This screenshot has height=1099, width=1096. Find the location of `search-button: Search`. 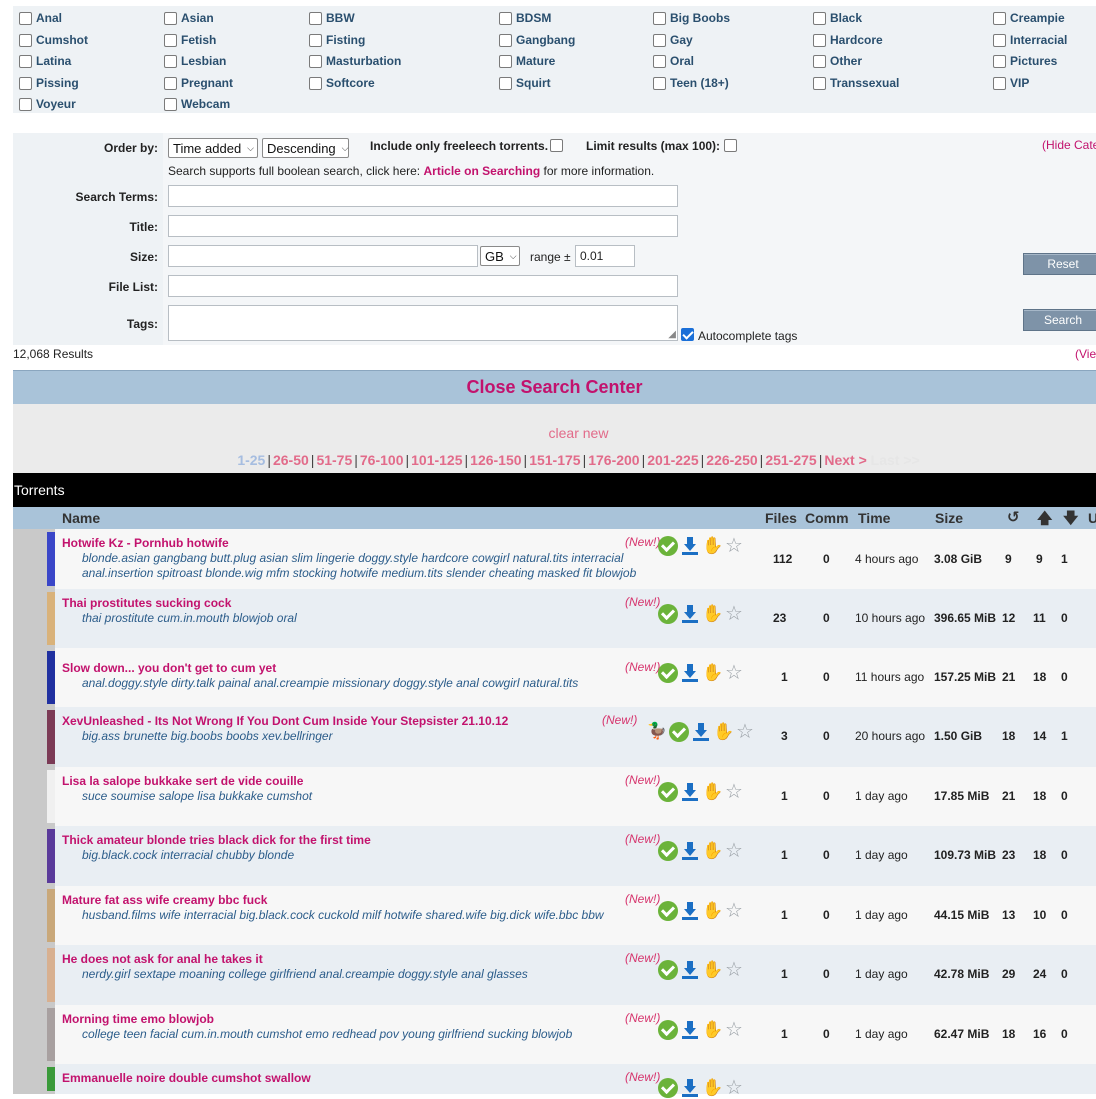

search-button: Search is located at coordinates (1059, 320).